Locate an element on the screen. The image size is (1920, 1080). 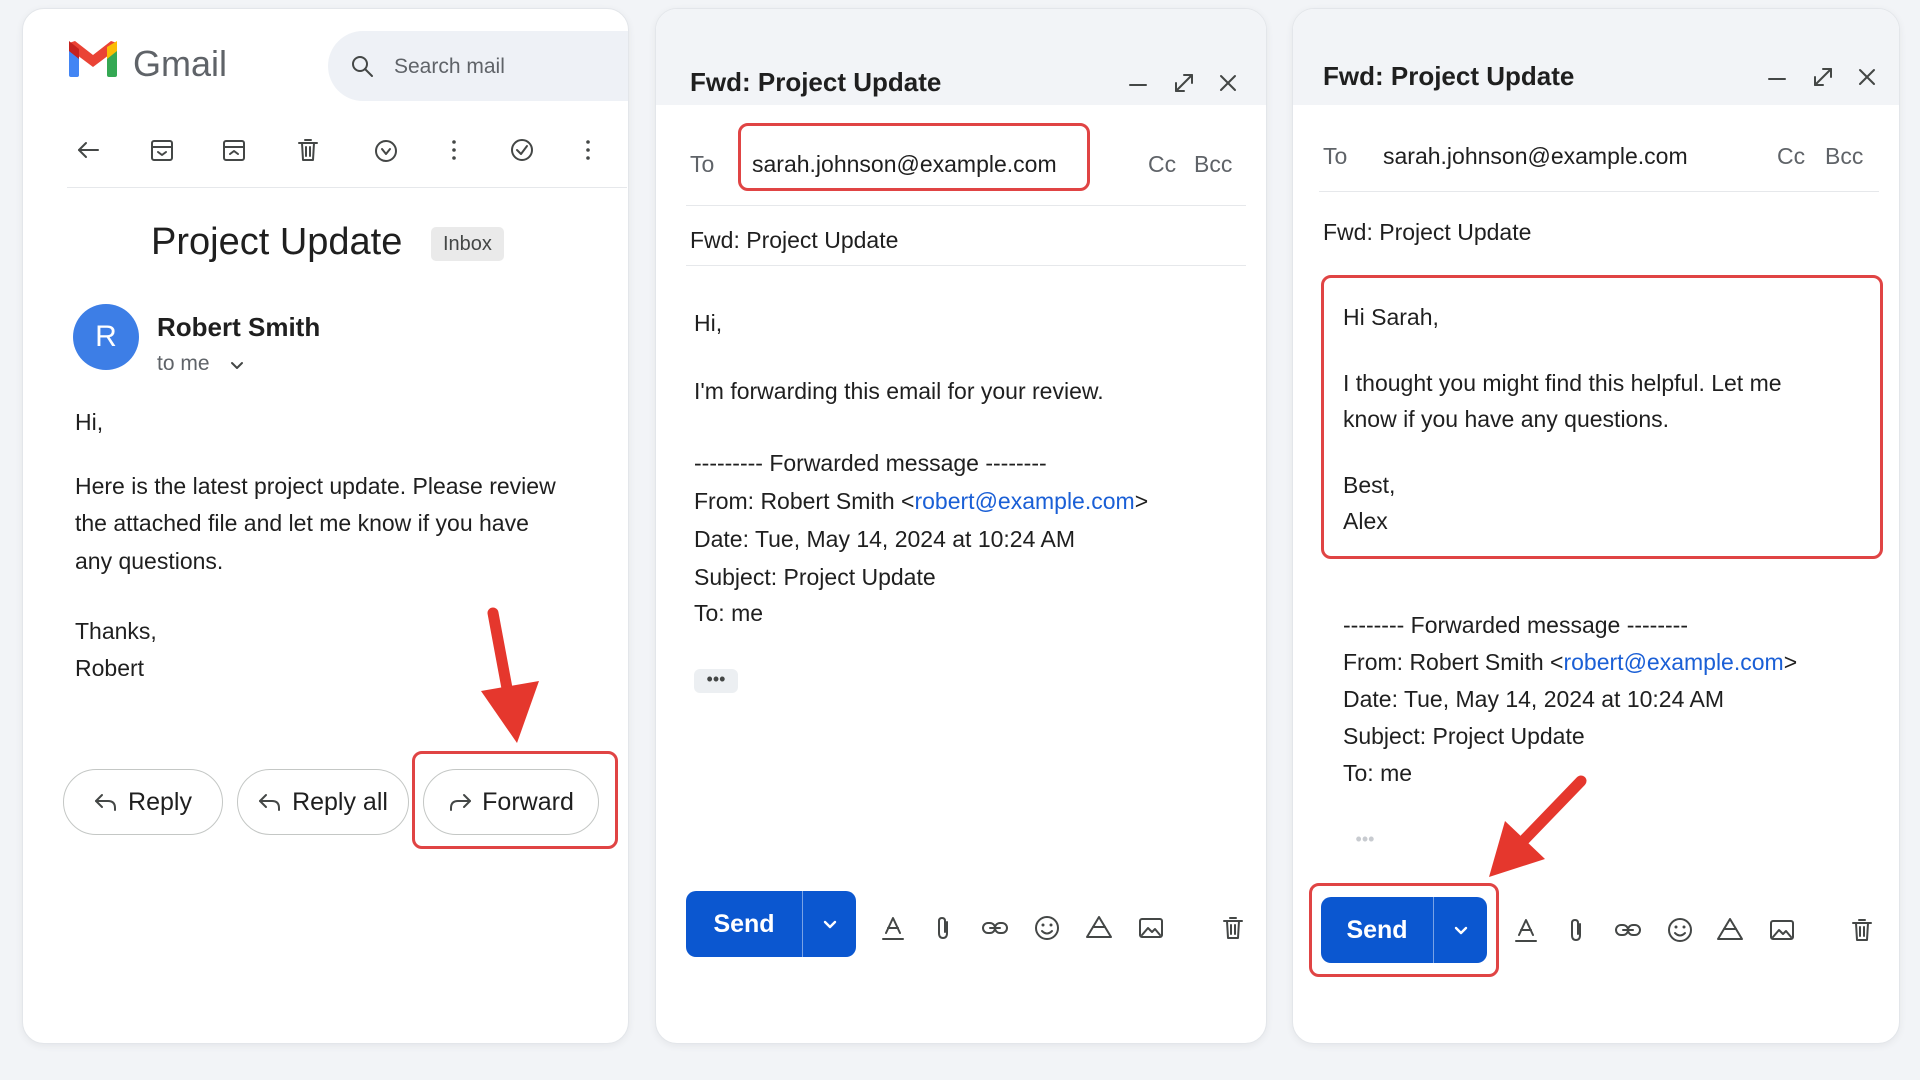
archive-icon is located at coordinates (162, 150).